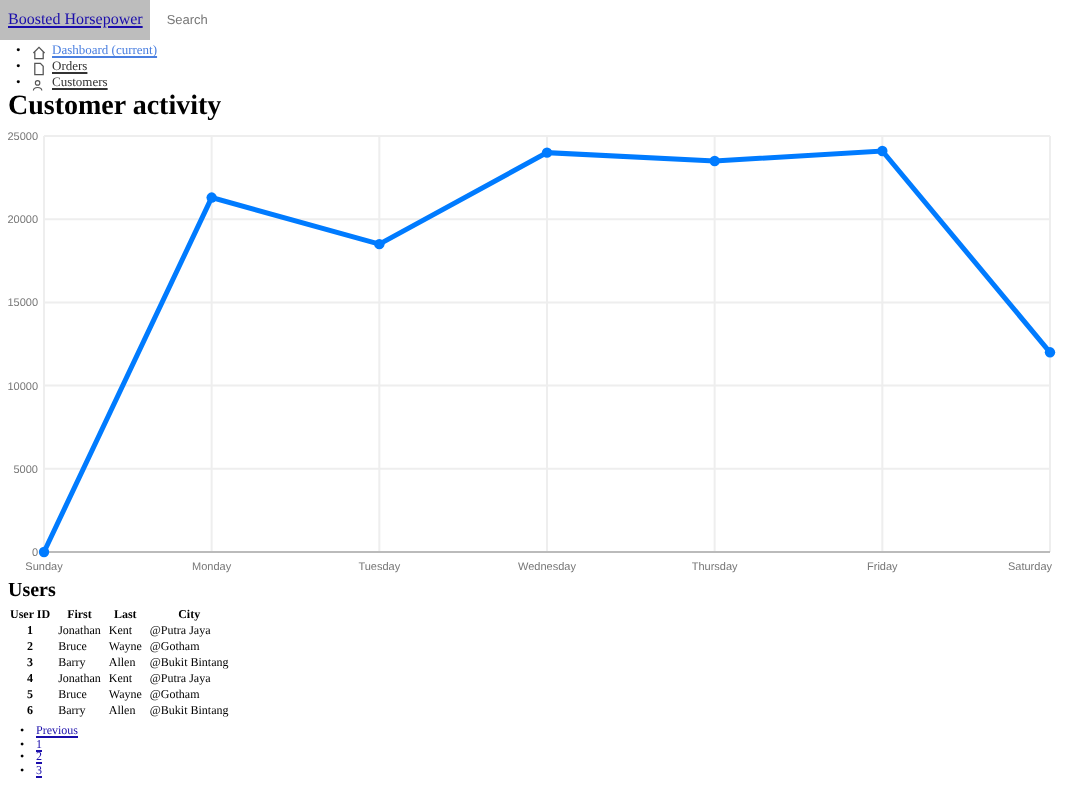  Describe the element at coordinates (33, 592) in the screenshot. I see `section-title: Users` at that location.